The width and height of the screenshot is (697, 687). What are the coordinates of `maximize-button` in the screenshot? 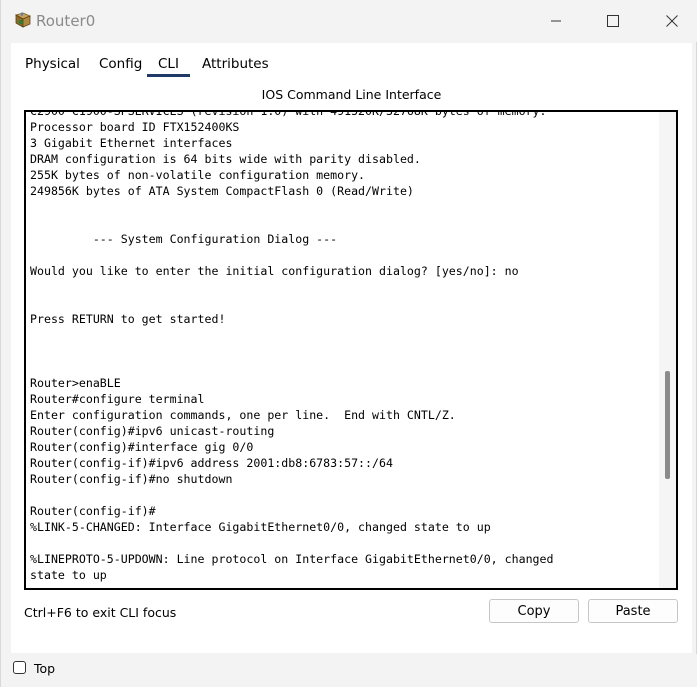 It's located at (613, 21).